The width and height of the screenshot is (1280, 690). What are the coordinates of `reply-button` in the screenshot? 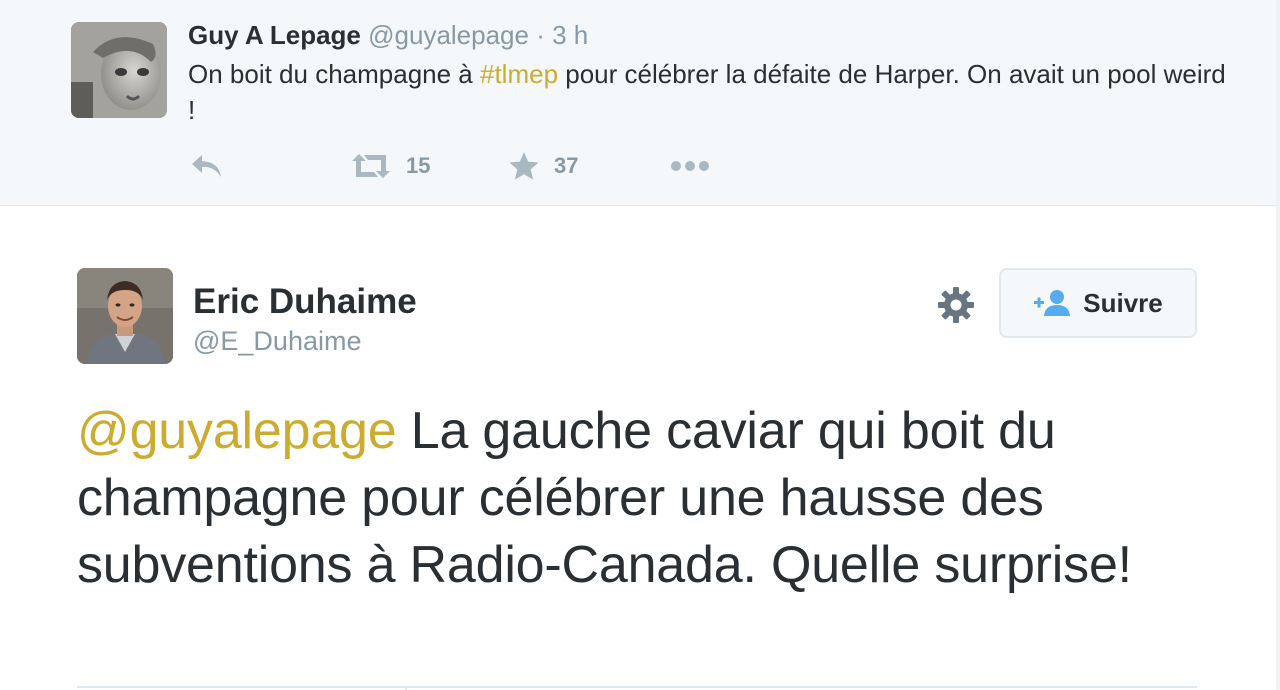 It's located at (207, 166).